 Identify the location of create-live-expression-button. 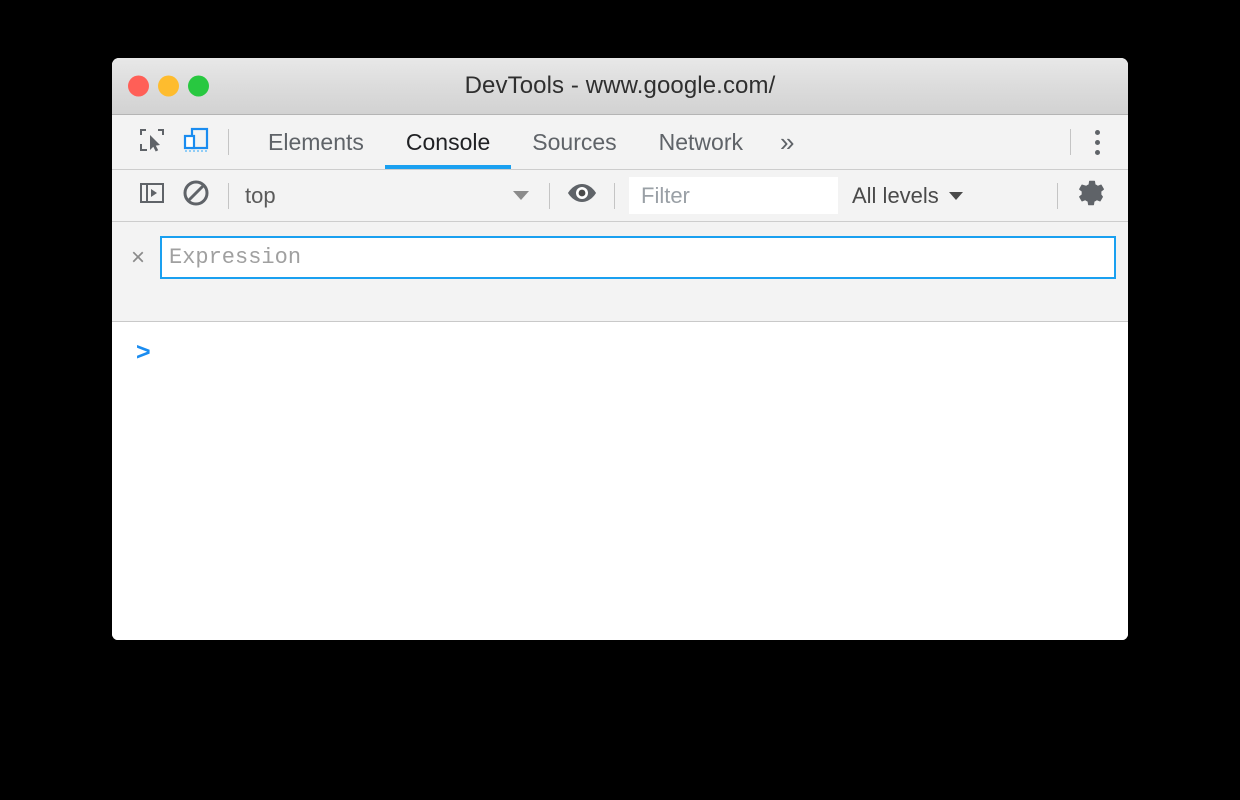
(582, 196).